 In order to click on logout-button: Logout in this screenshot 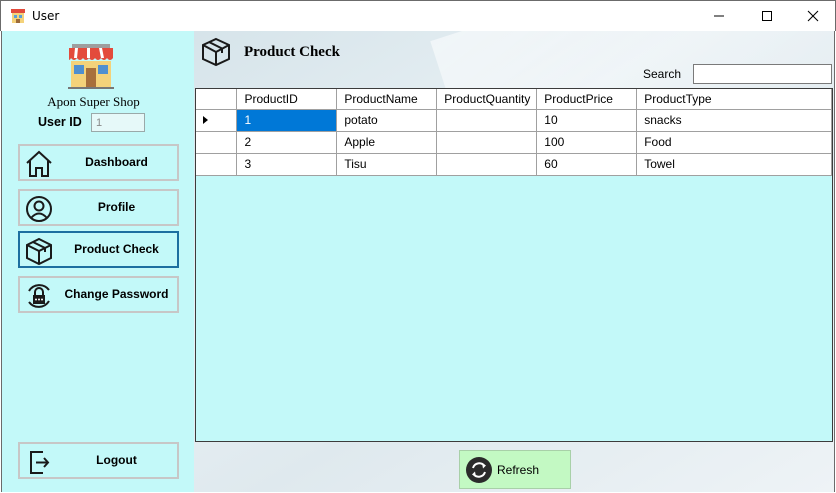, I will do `click(98, 460)`.